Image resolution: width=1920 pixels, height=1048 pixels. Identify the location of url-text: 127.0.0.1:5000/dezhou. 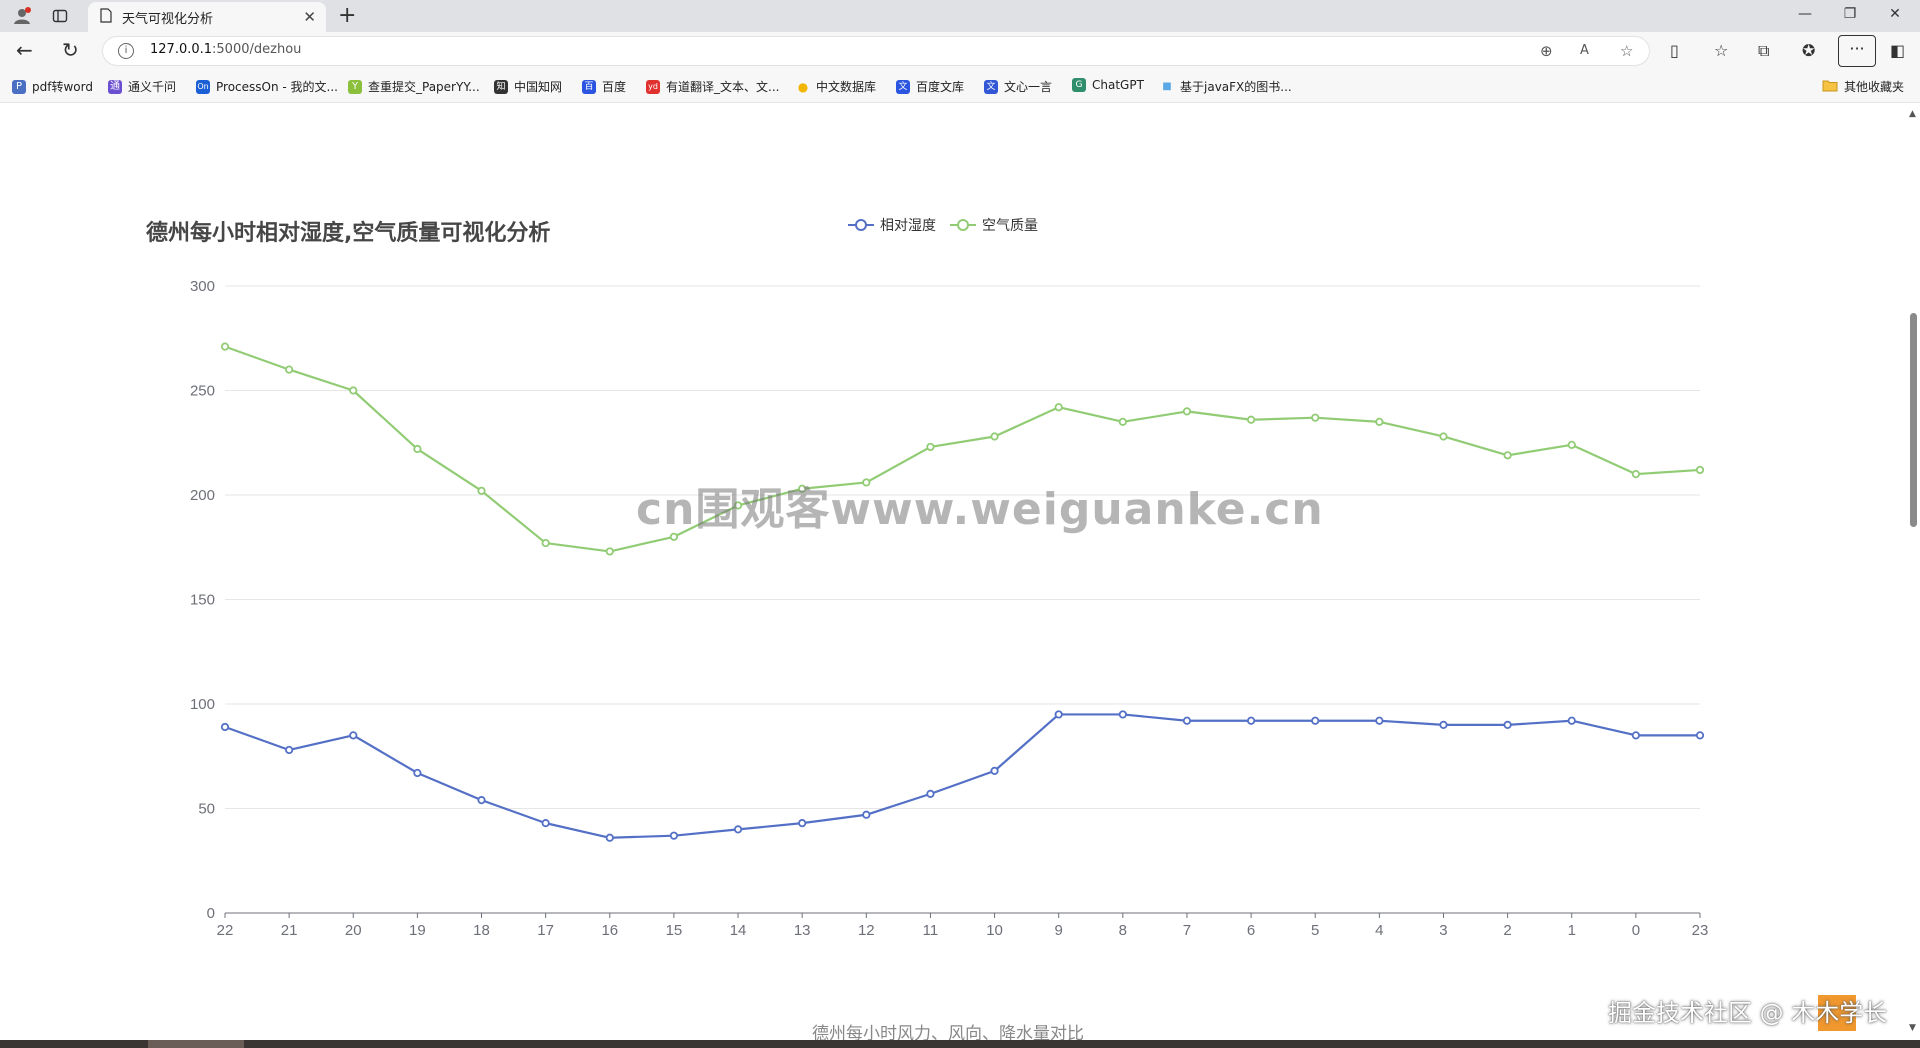
(226, 49).